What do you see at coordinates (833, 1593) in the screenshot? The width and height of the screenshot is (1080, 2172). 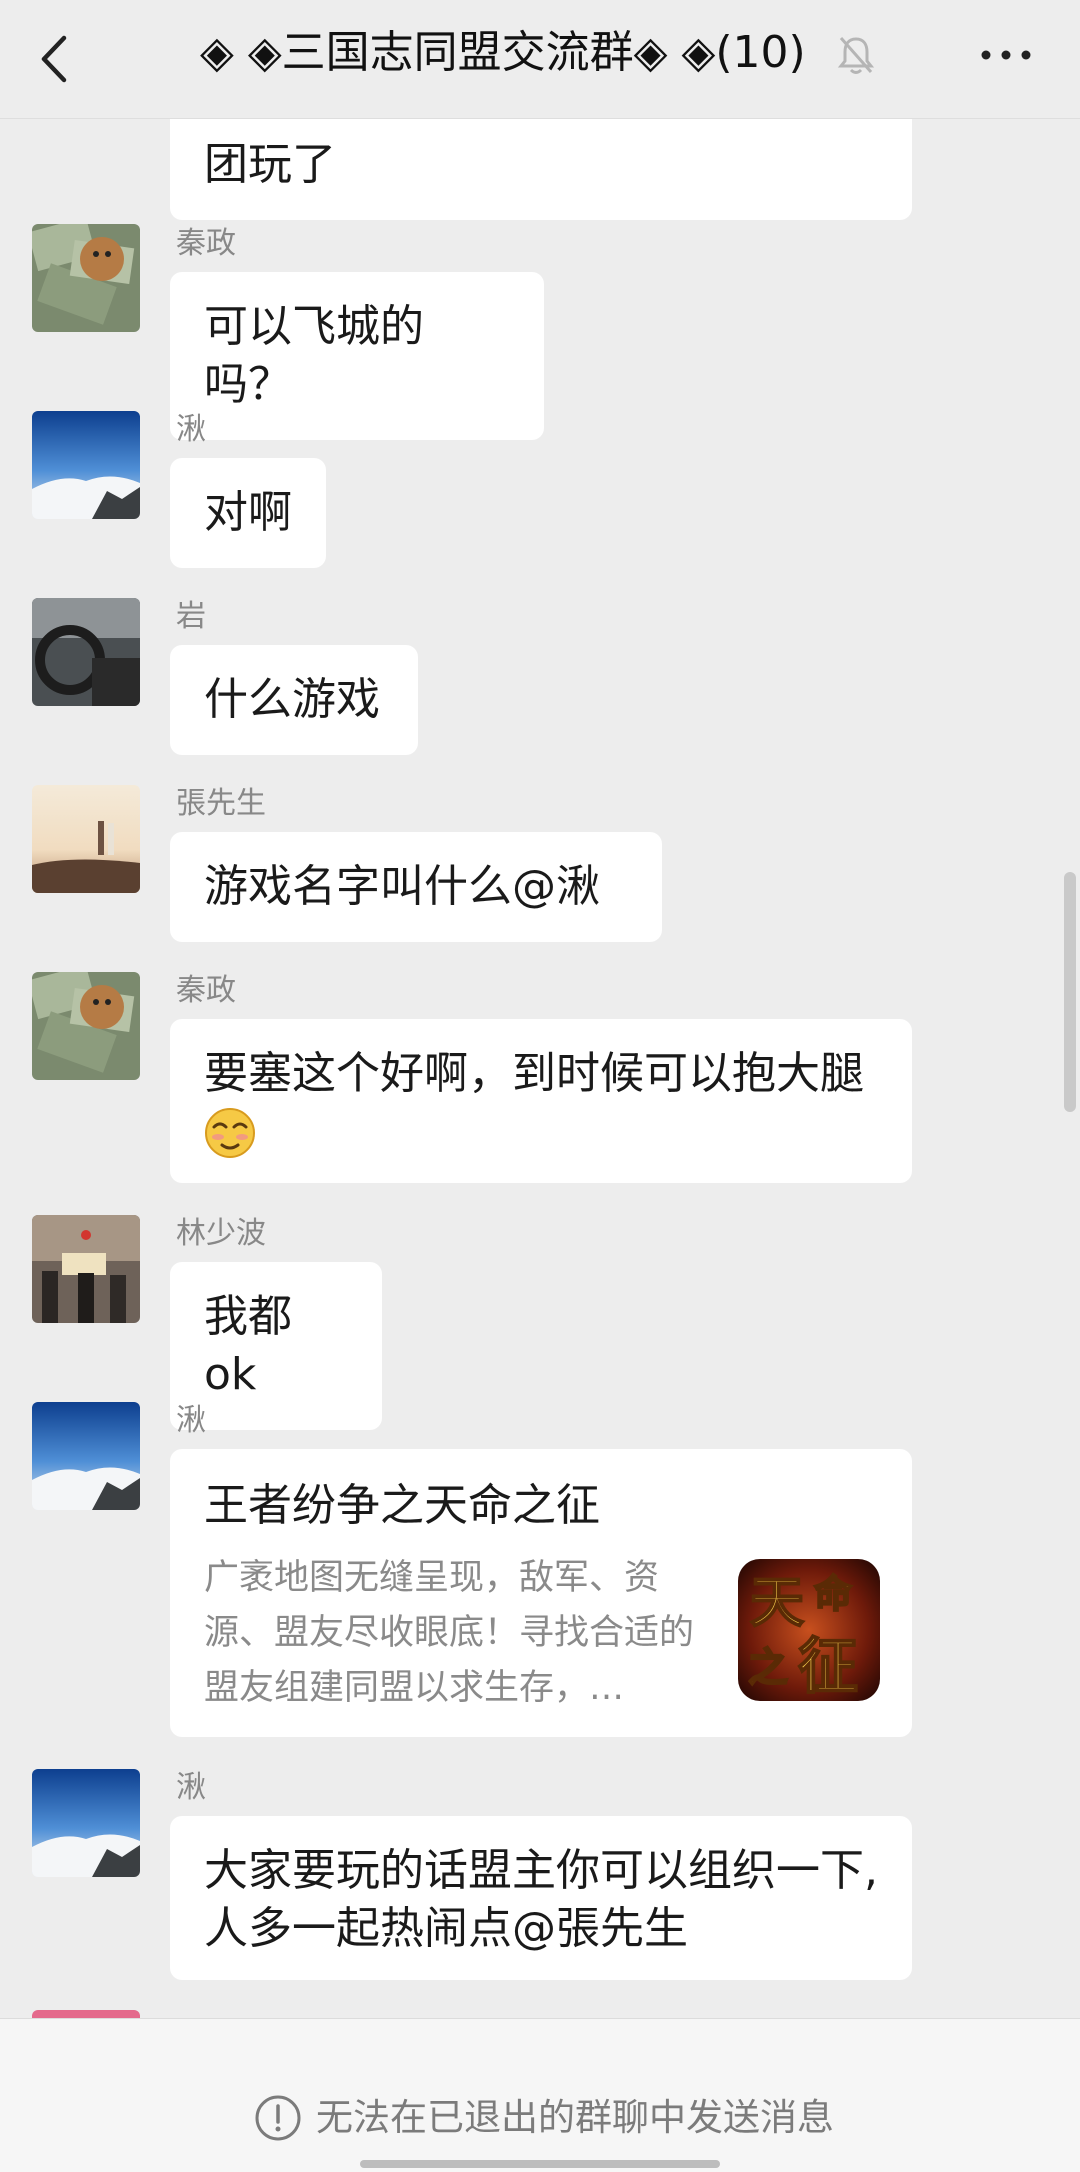 I see `svg-text: 命` at bounding box center [833, 1593].